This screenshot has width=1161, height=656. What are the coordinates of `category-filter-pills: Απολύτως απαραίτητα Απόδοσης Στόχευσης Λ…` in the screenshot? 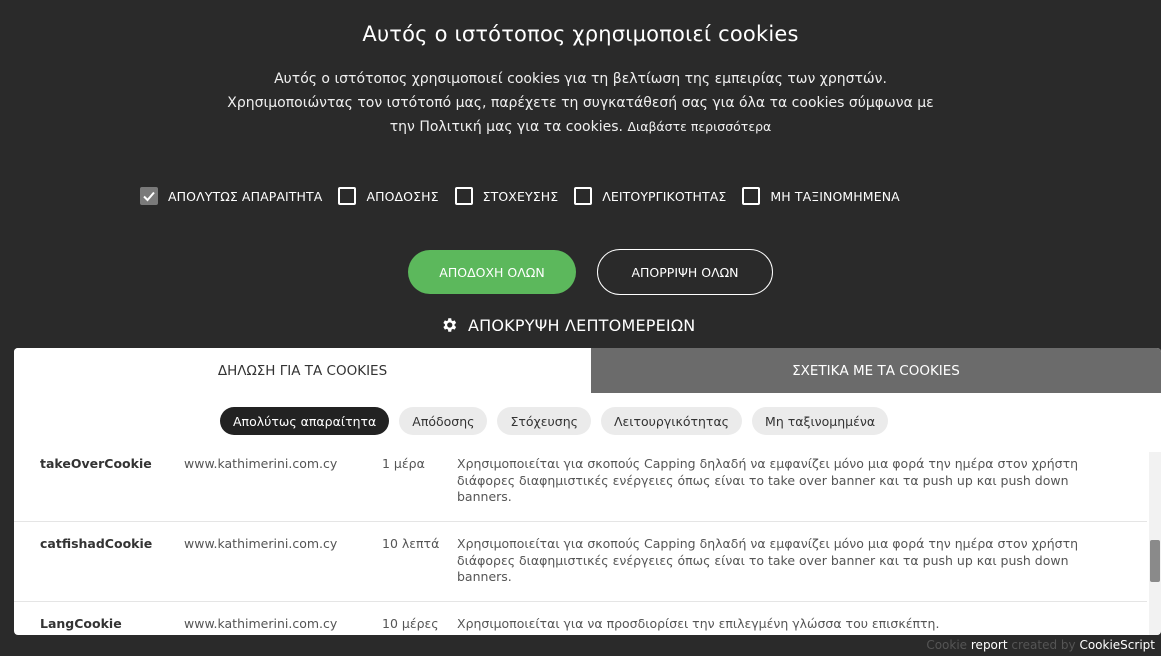 It's located at (559, 421).